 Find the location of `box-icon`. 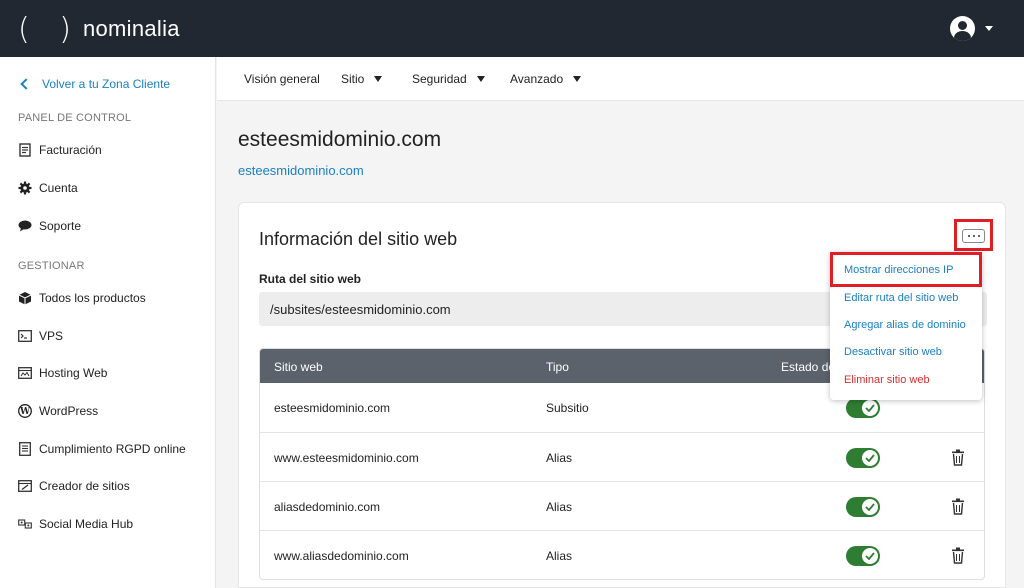

box-icon is located at coordinates (25, 298).